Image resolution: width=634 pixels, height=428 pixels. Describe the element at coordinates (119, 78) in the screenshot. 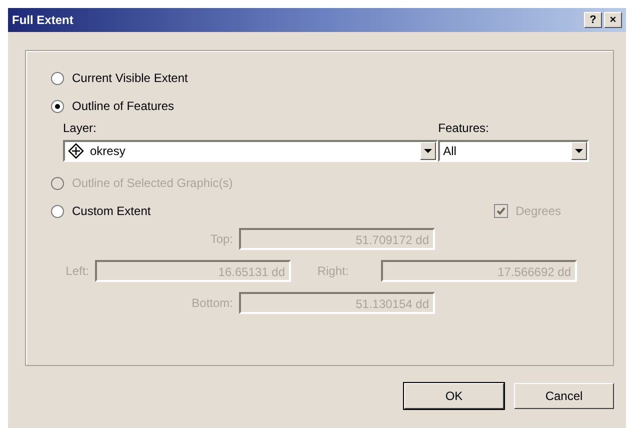

I see `radio-option: Current Visible Extent` at that location.